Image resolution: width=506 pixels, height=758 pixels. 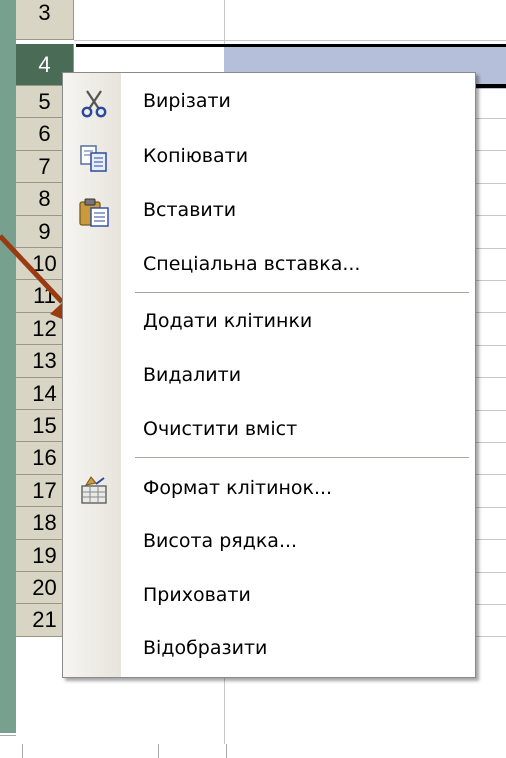 What do you see at coordinates (190, 210) in the screenshot?
I see `menu-item-label: Вставити` at bounding box center [190, 210].